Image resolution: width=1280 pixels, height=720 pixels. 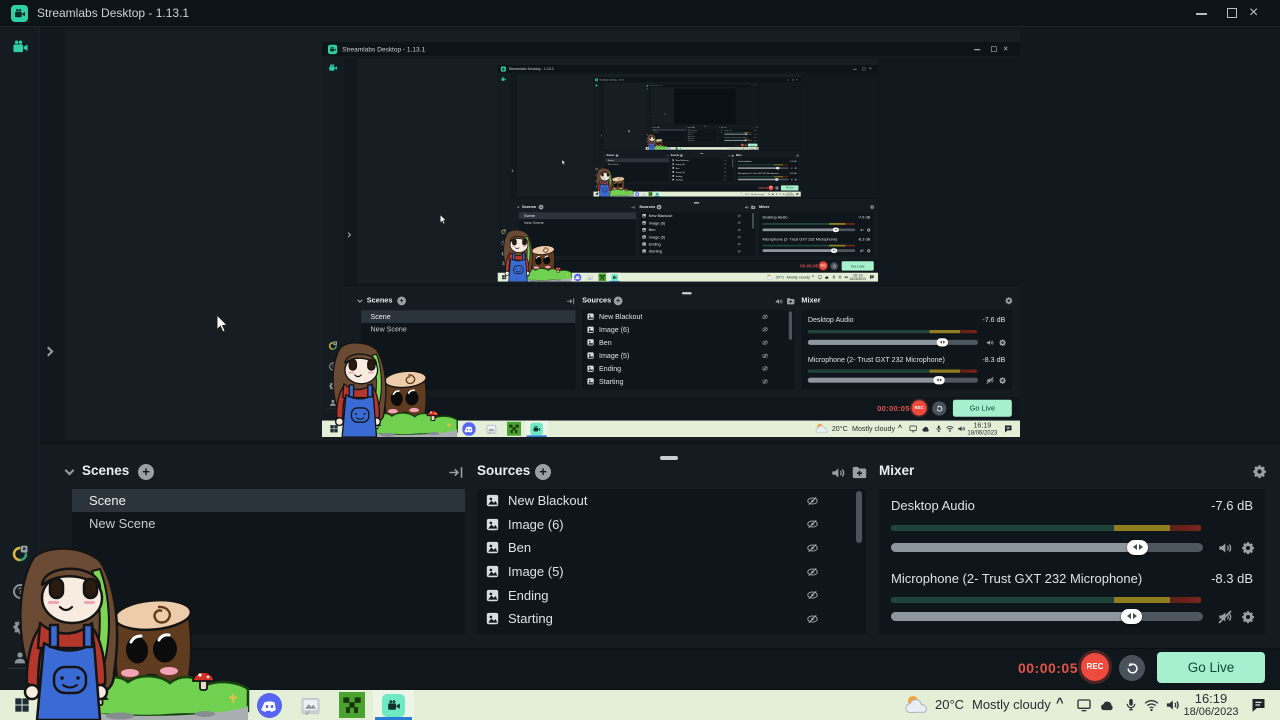 What do you see at coordinates (855, 69) in the screenshot?
I see `minimize-button` at bounding box center [855, 69].